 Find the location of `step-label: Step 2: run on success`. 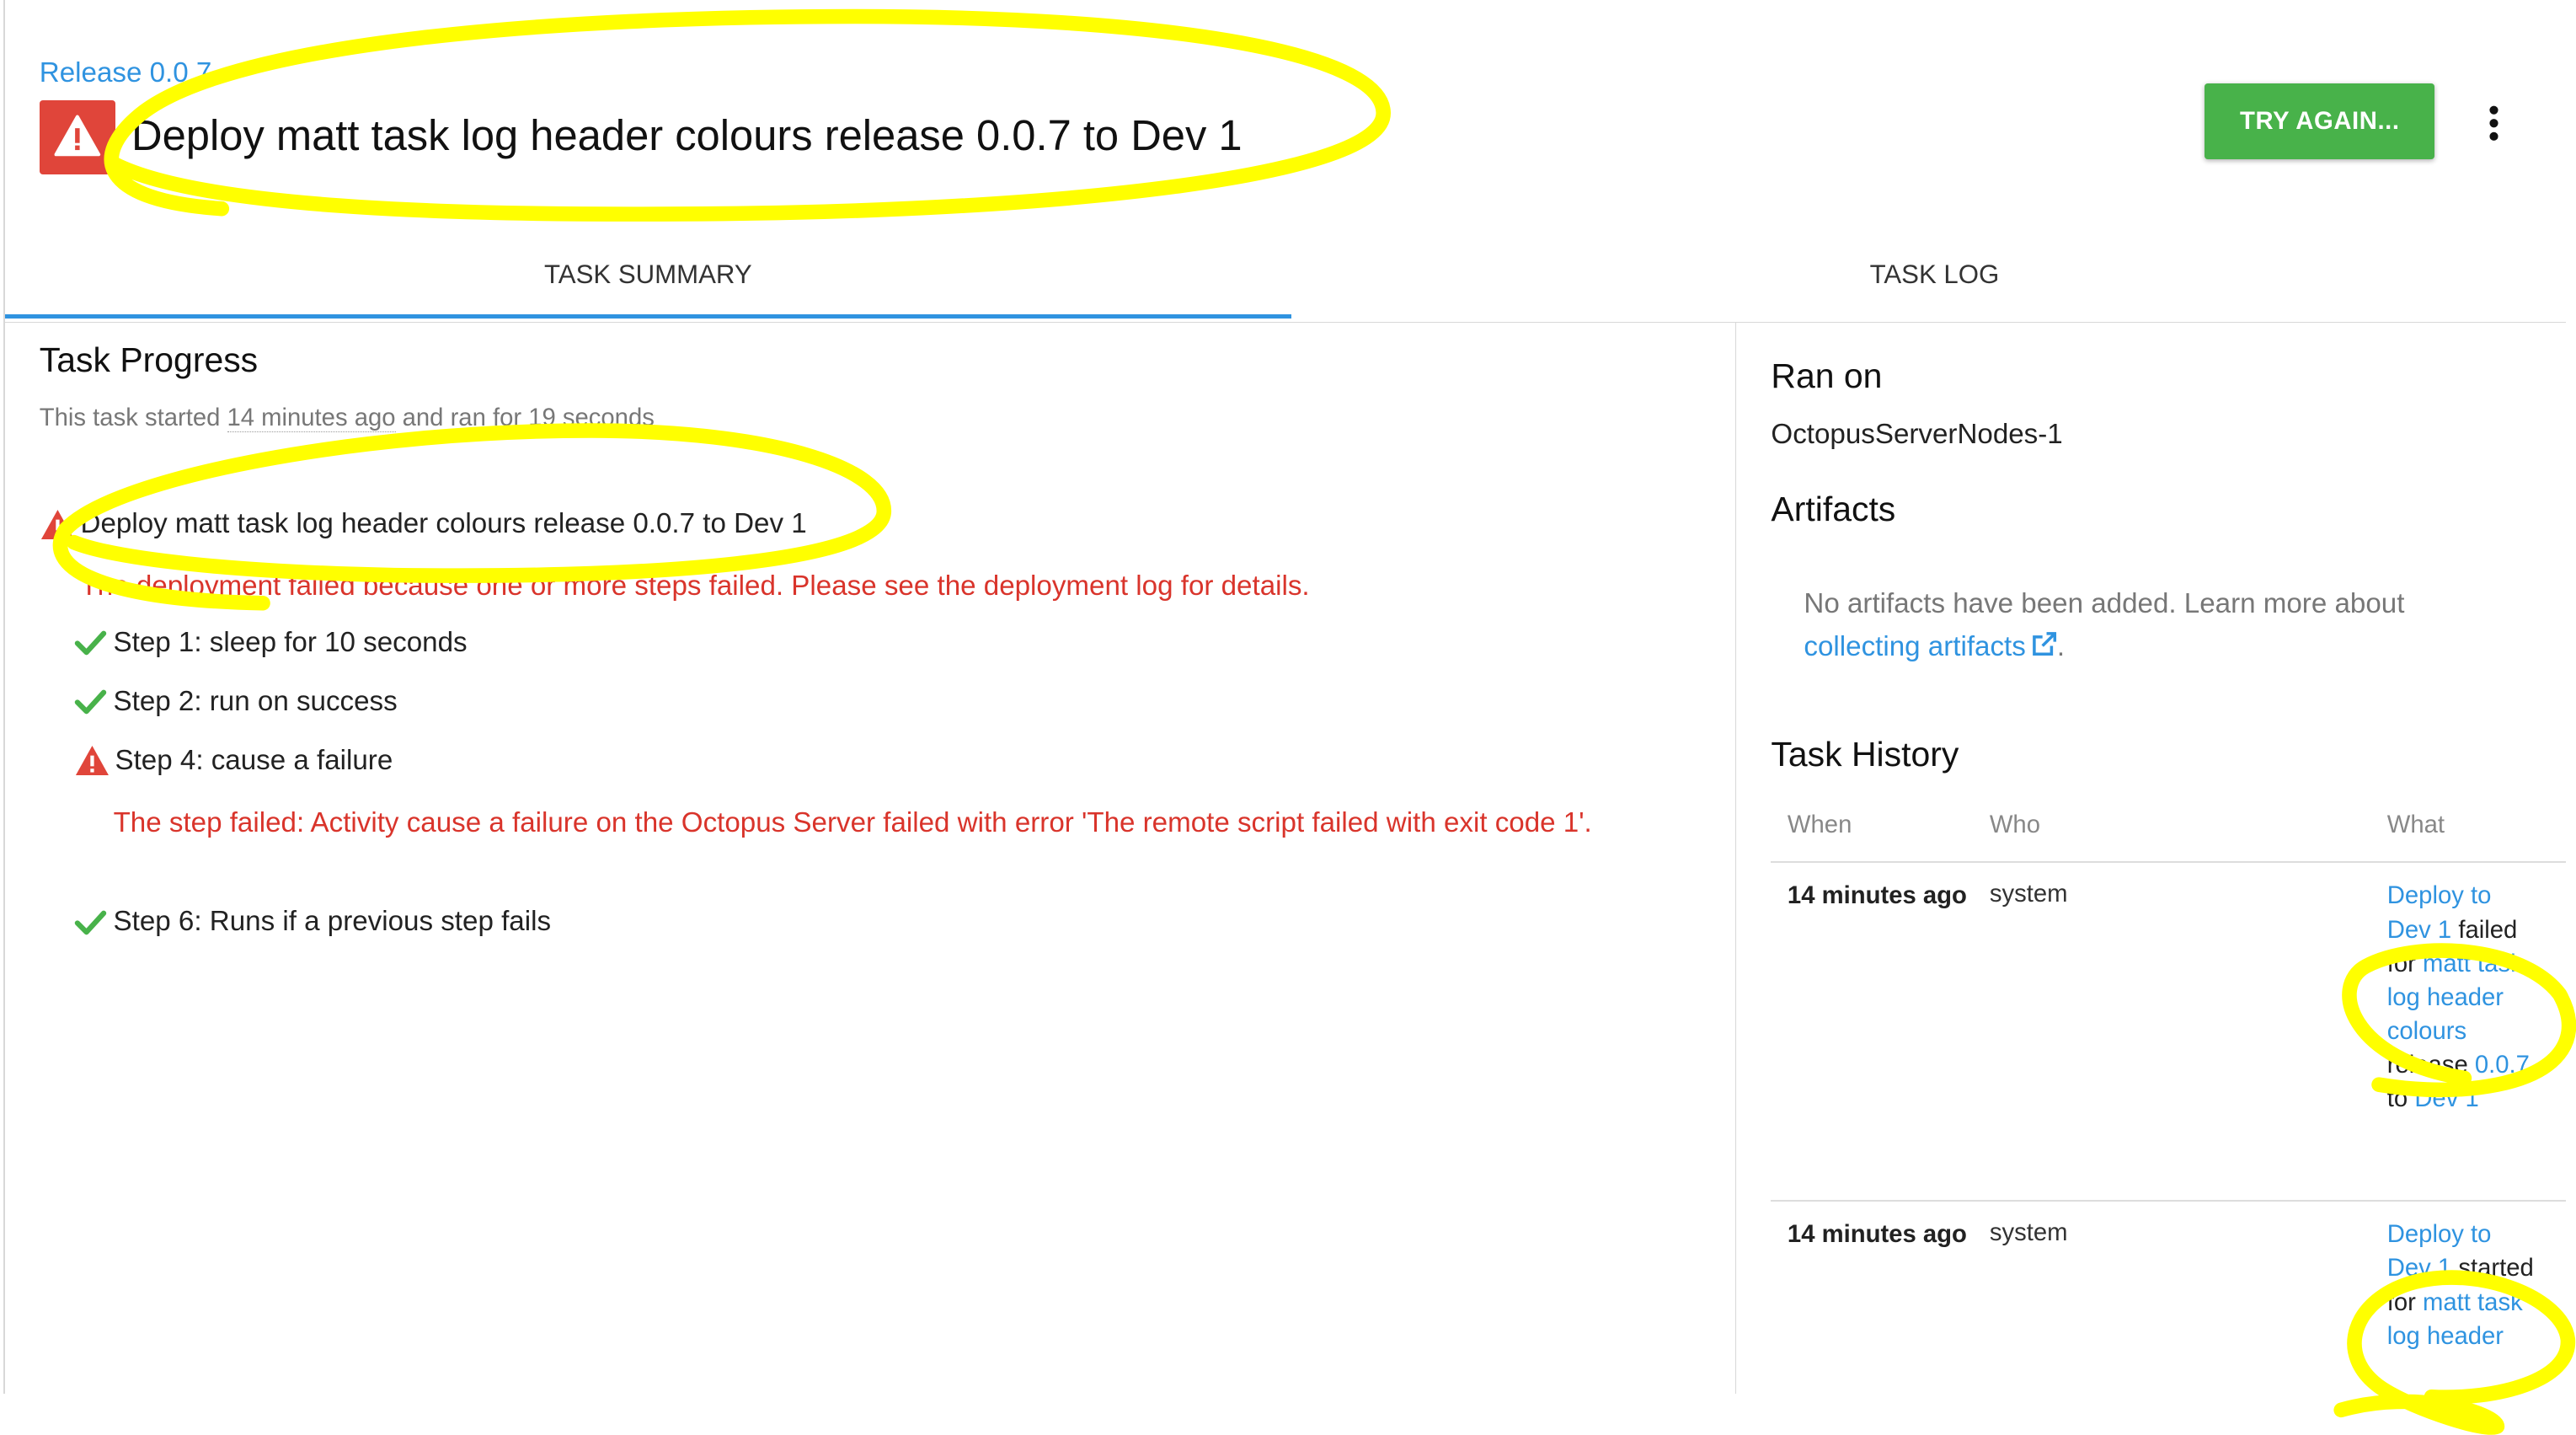

step-label: Step 2: run on success is located at coordinates (255, 701).